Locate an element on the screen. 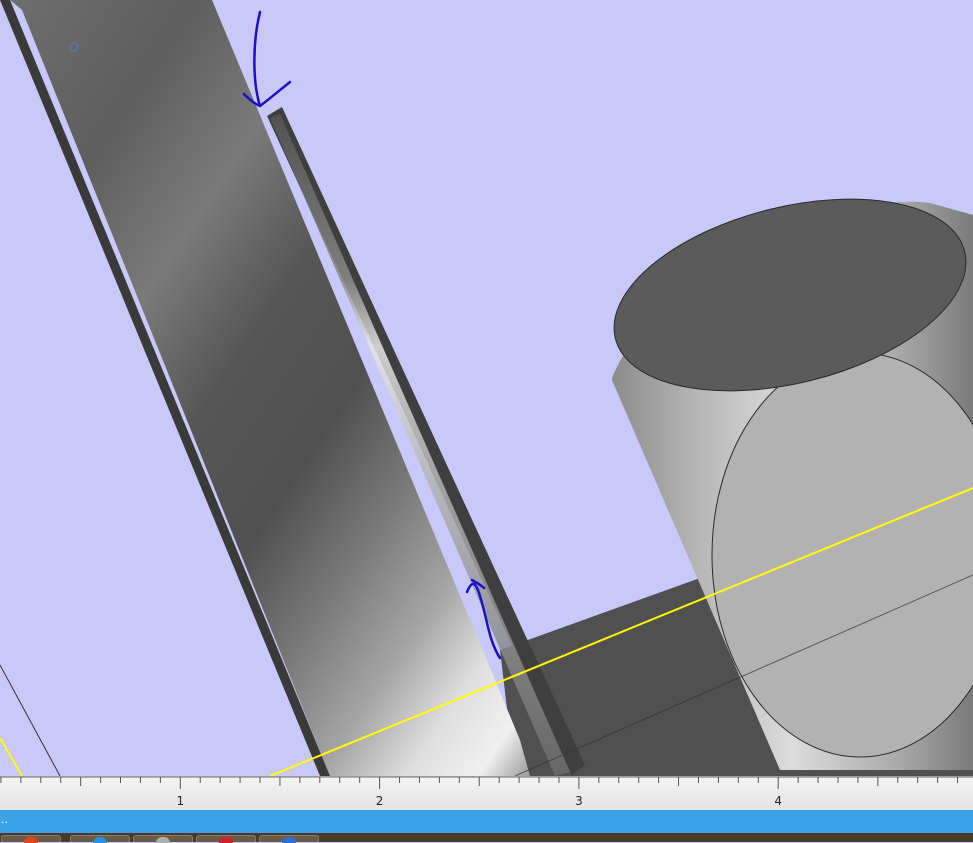  ruler: 1 2 3 4 is located at coordinates (486, 793).